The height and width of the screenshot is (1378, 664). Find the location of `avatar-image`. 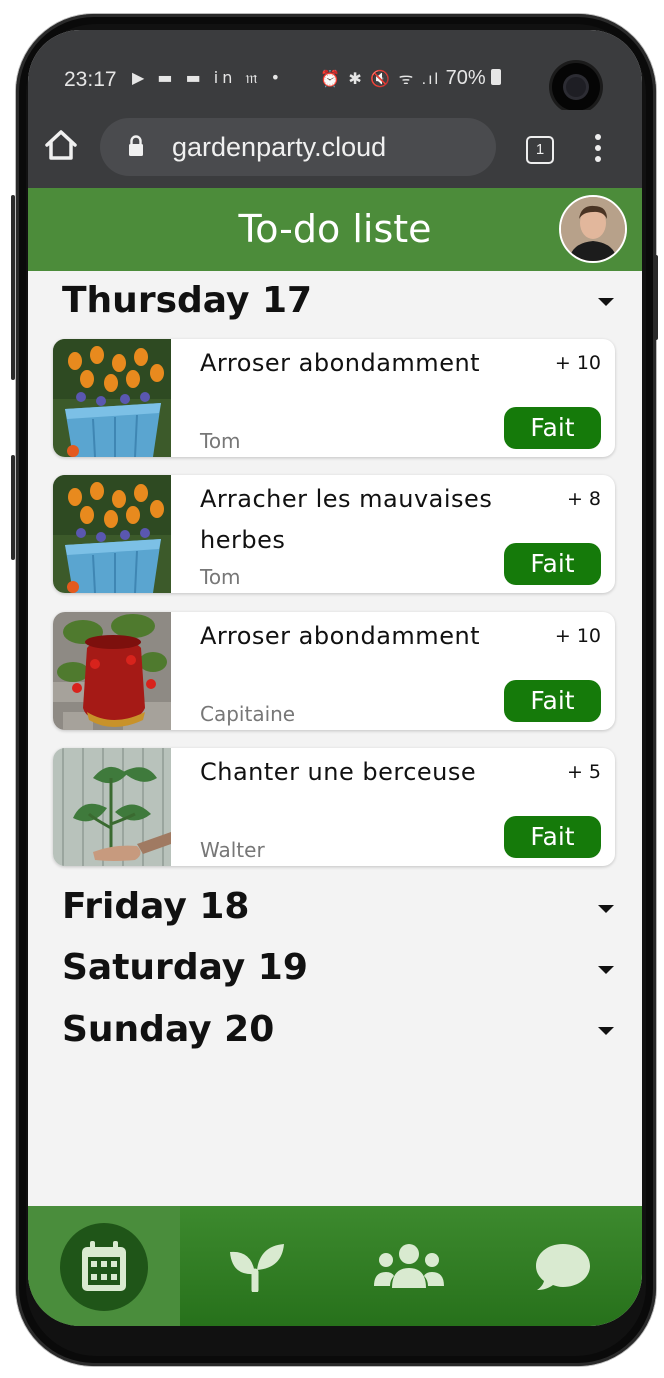

avatar-image is located at coordinates (593, 229).